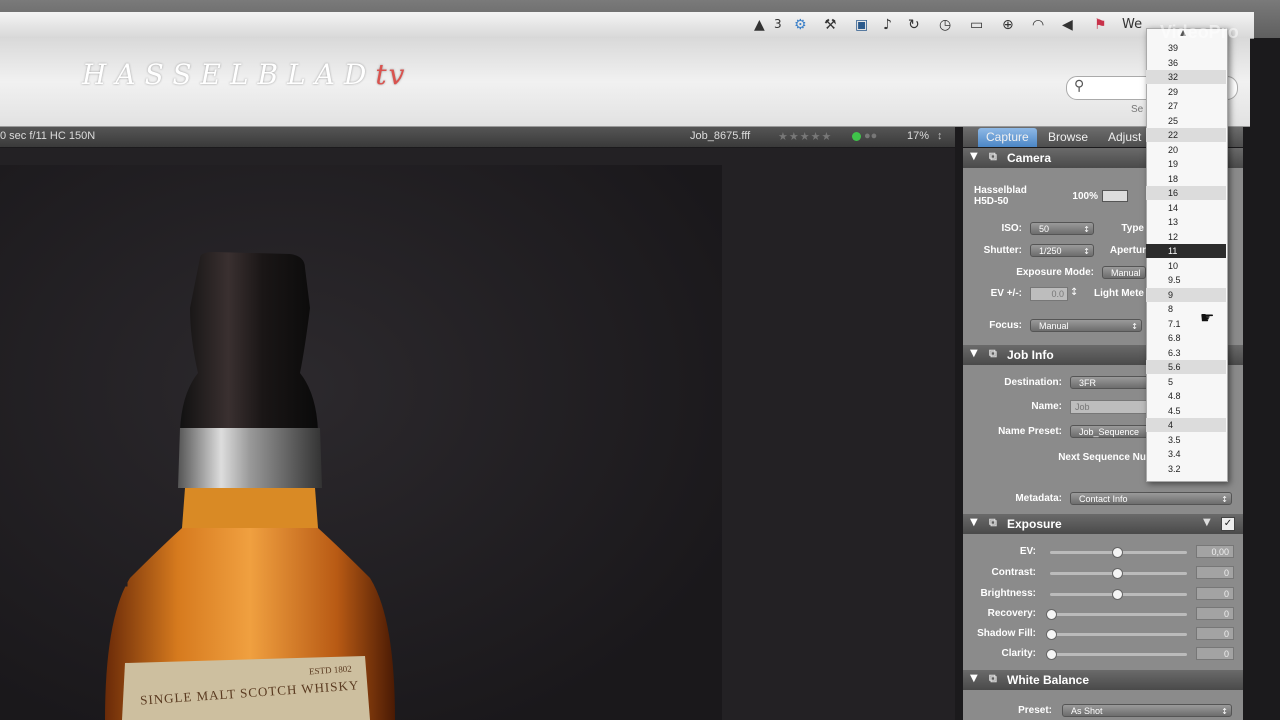 Image resolution: width=1280 pixels, height=720 pixels. I want to click on metadata-select: Contact Info ↕, so click(1151, 498).